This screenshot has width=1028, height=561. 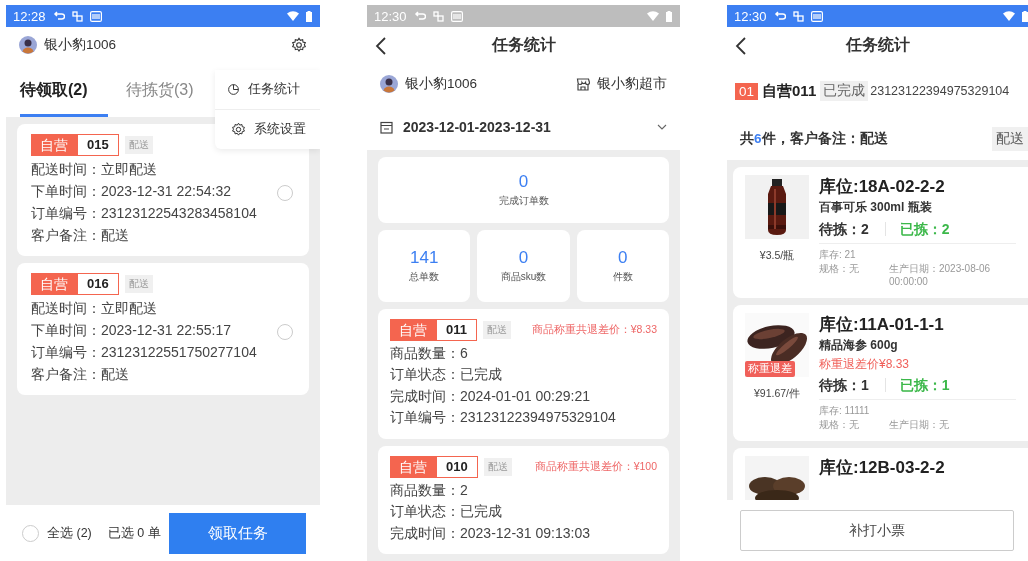 What do you see at coordinates (877, 530) in the screenshot?
I see `reprint-receipt-button: 补打小票` at bounding box center [877, 530].